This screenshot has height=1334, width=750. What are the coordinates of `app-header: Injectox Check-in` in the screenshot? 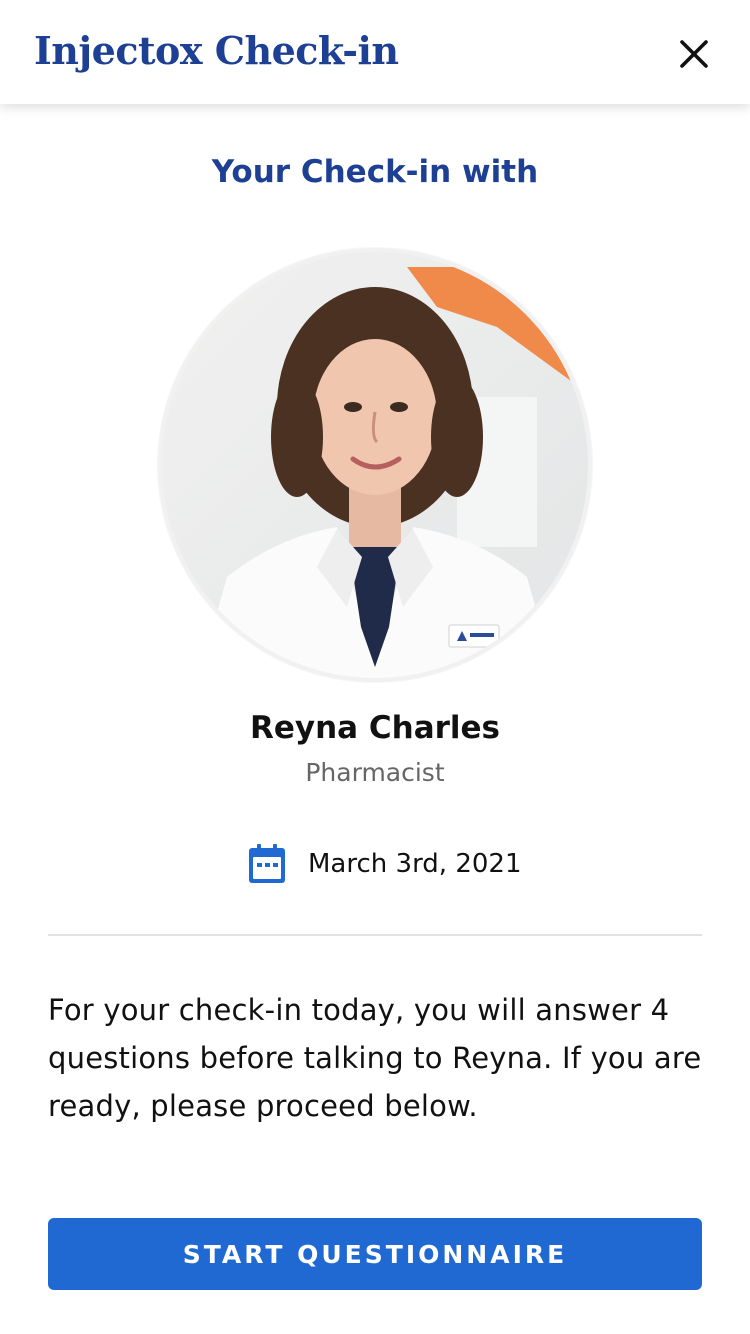 It's located at (375, 52).